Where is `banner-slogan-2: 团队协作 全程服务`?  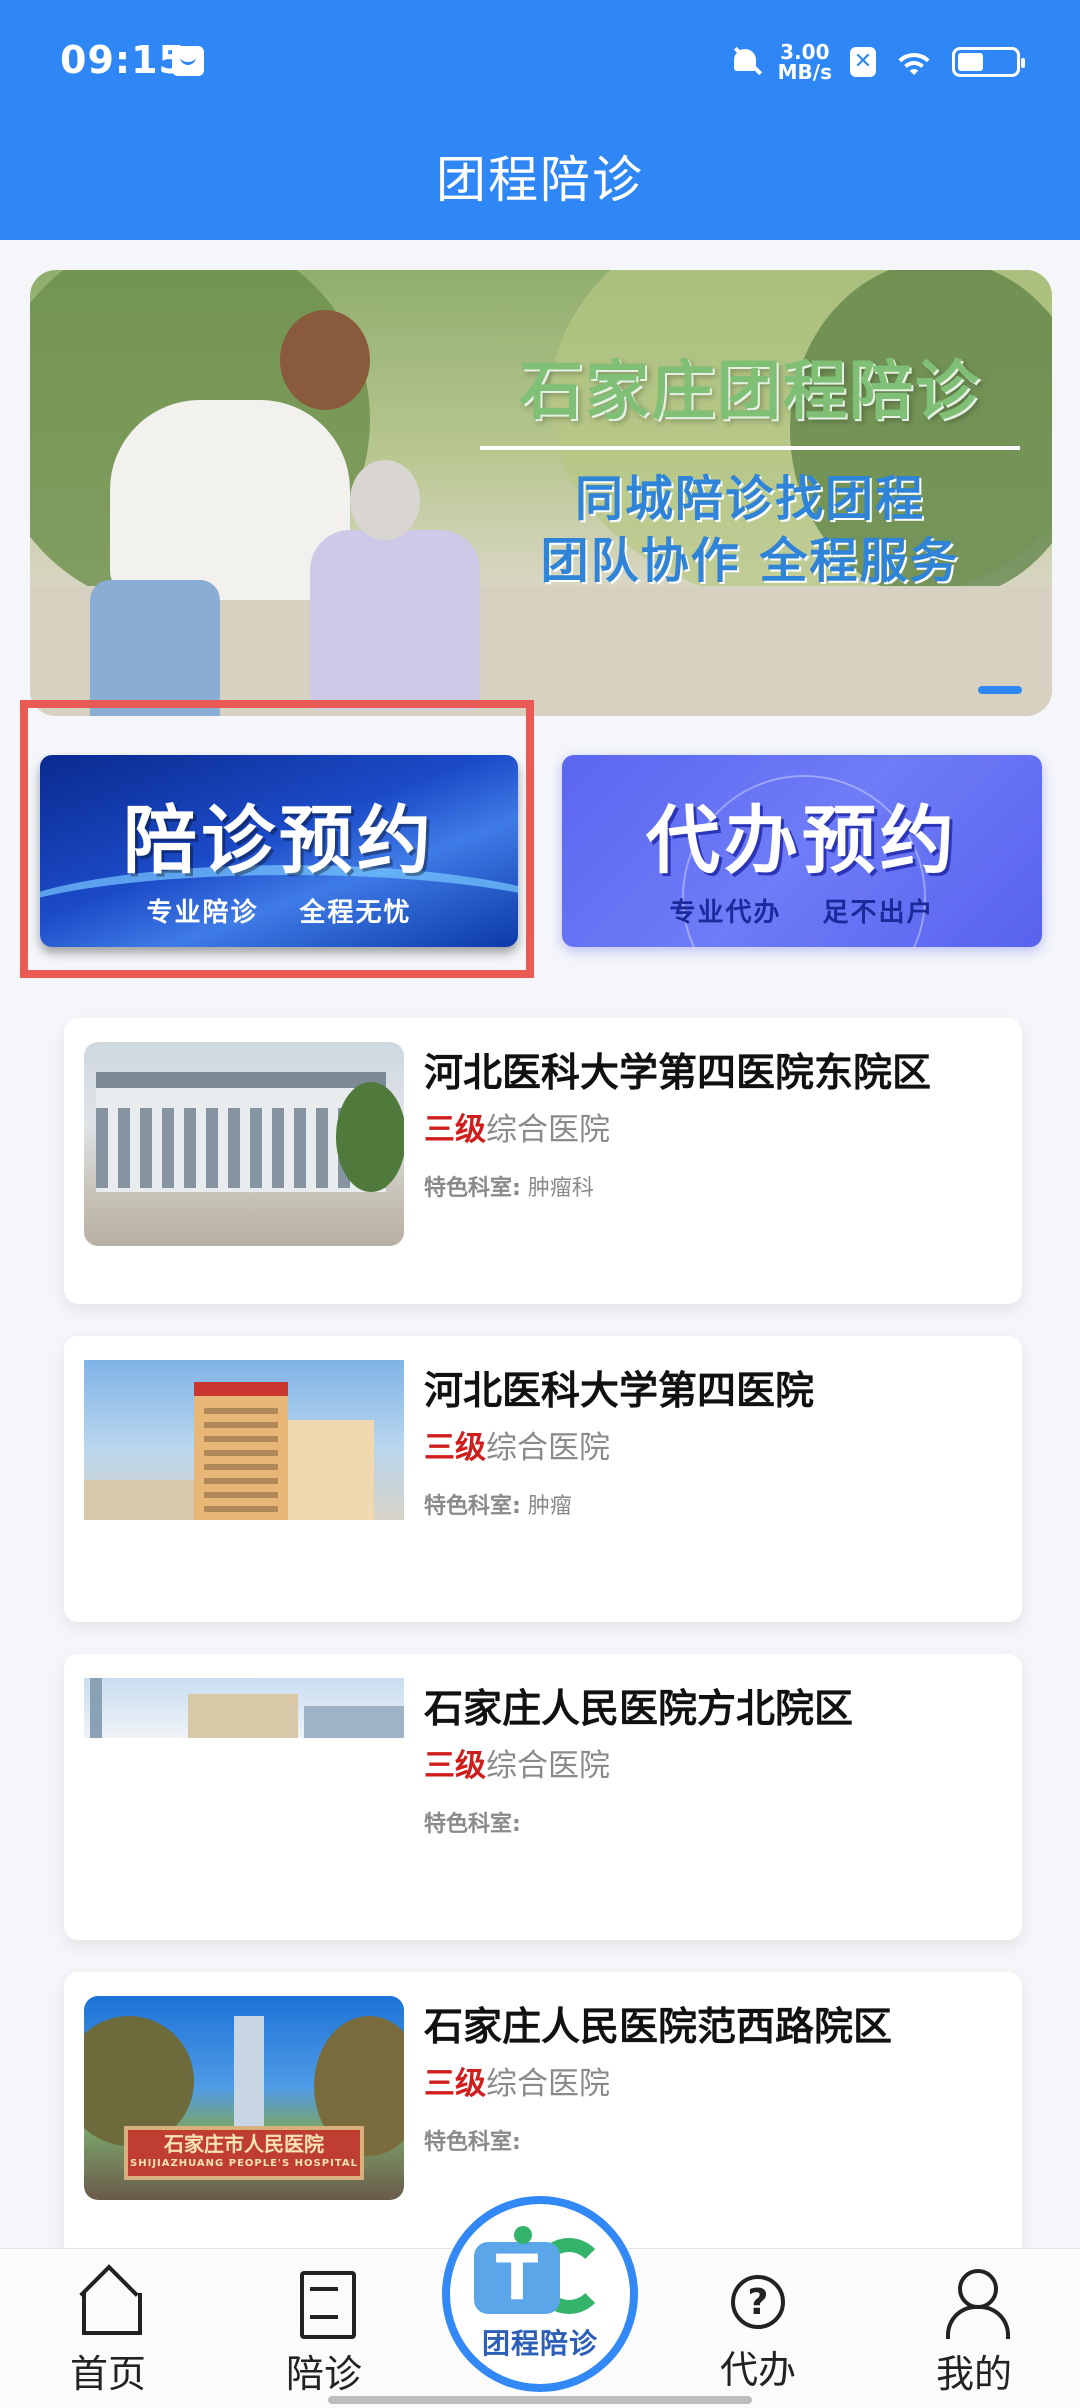 banner-slogan-2: 团队协作 全程服务 is located at coordinates (750, 561).